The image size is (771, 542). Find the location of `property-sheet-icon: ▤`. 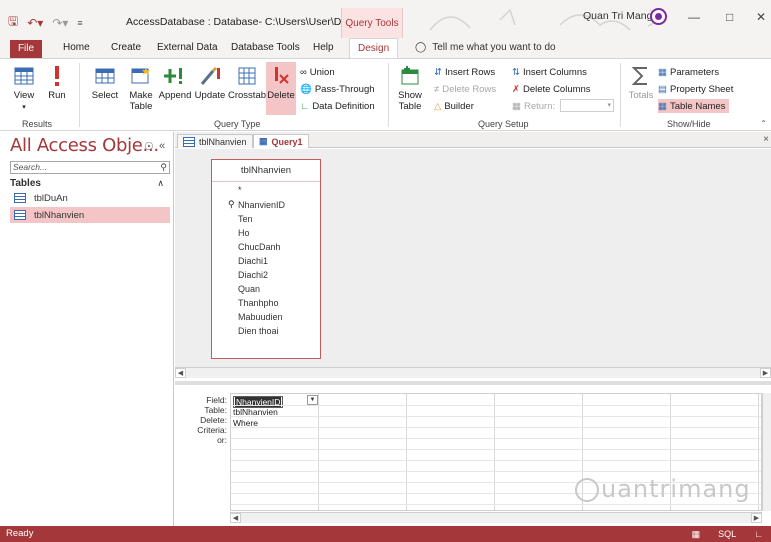

property-sheet-icon: ▤ is located at coordinates (662, 89).